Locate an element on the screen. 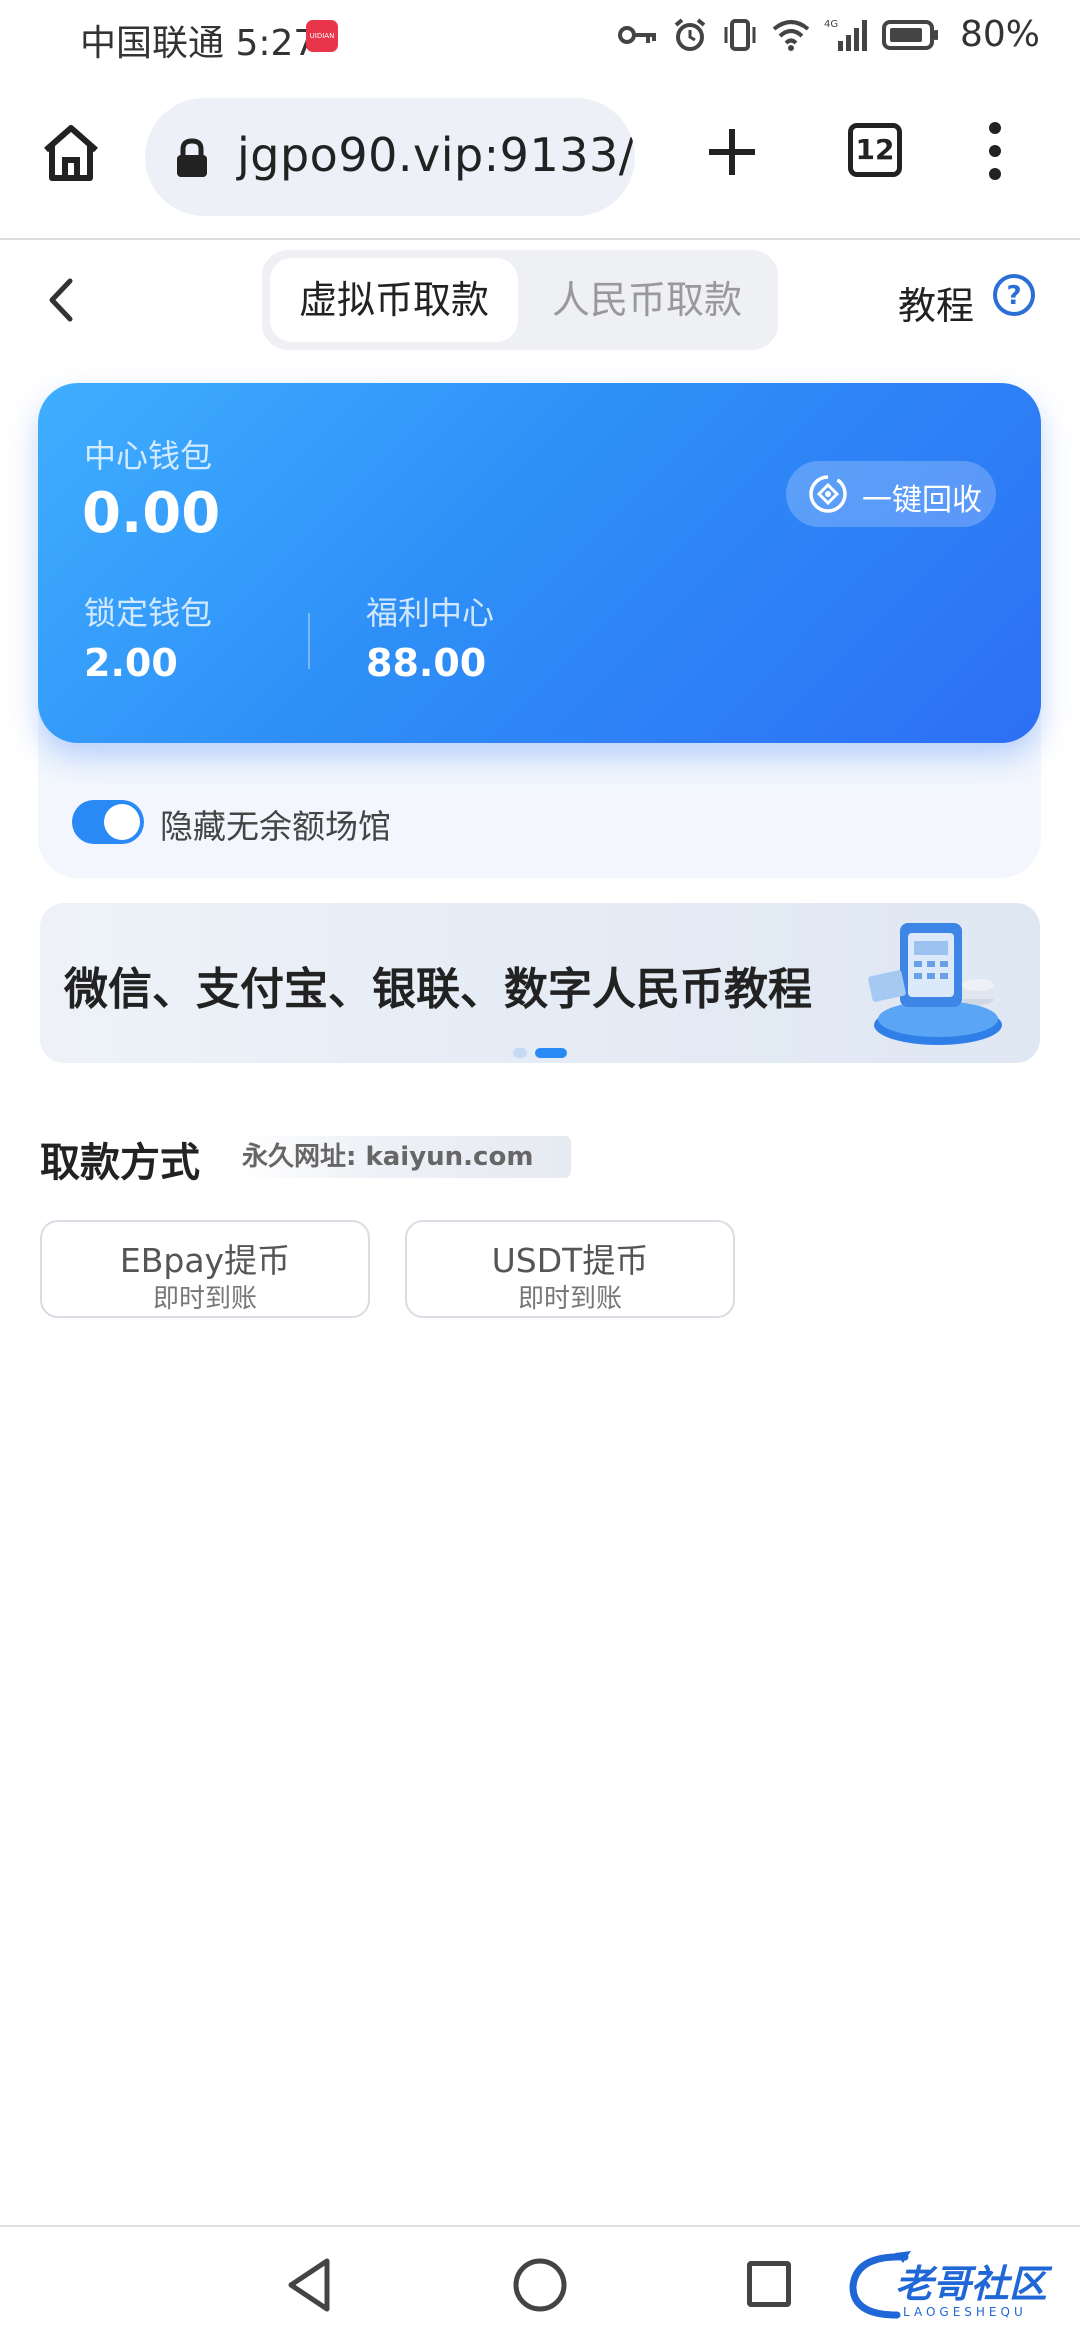 The image size is (1080, 2340). new-tab-icon is located at coordinates (732, 152).